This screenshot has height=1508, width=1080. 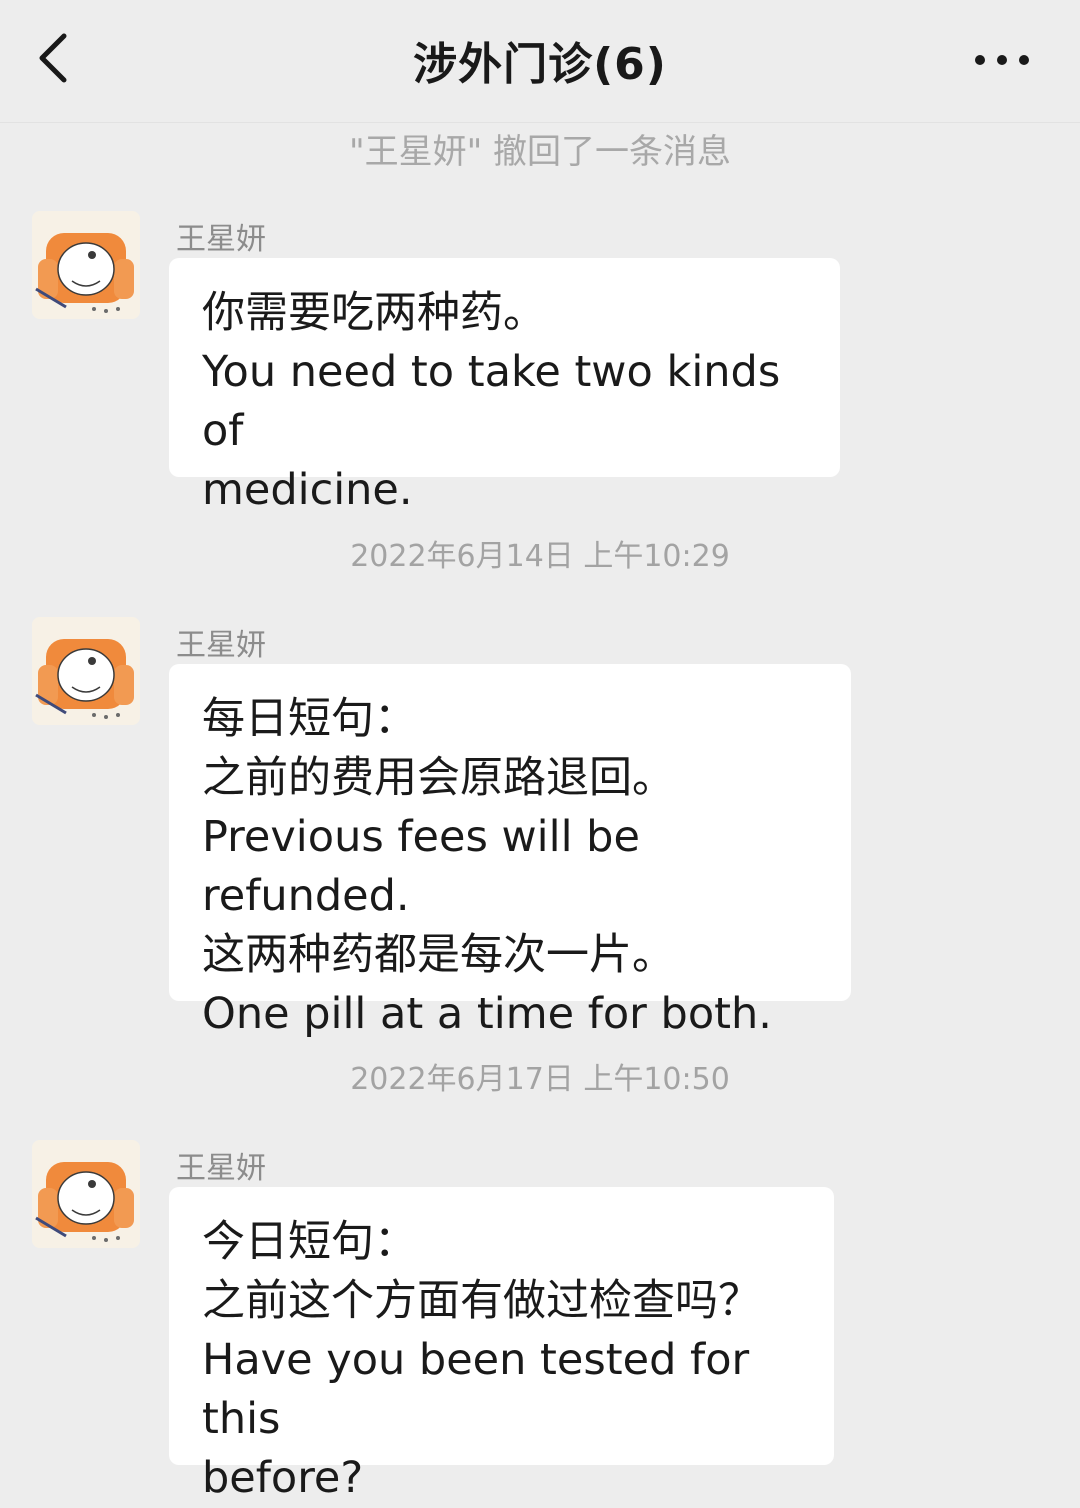 What do you see at coordinates (482, 1389) in the screenshot?
I see `message-line: Have you been tested for this` at bounding box center [482, 1389].